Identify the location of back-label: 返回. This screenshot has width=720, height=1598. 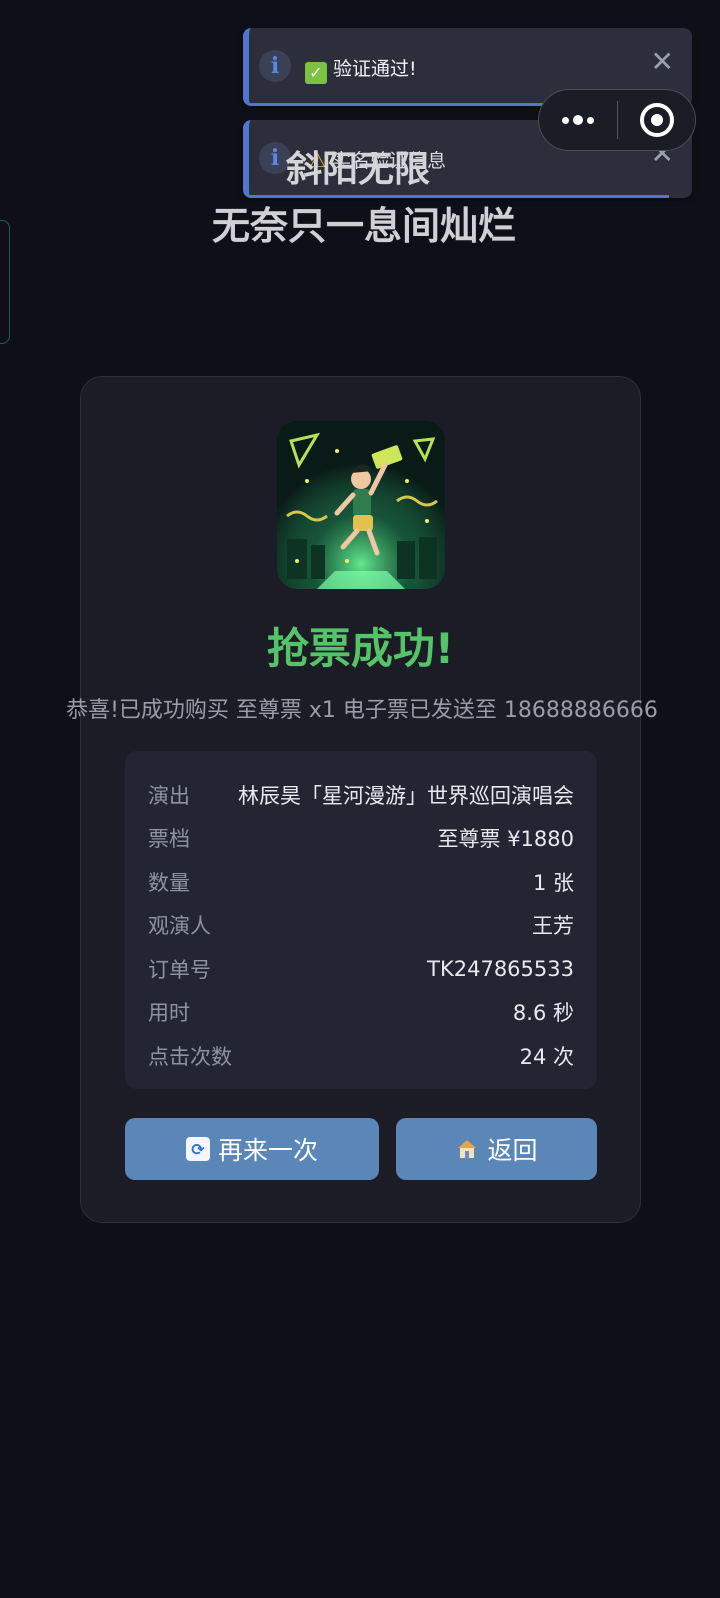
(512, 1150).